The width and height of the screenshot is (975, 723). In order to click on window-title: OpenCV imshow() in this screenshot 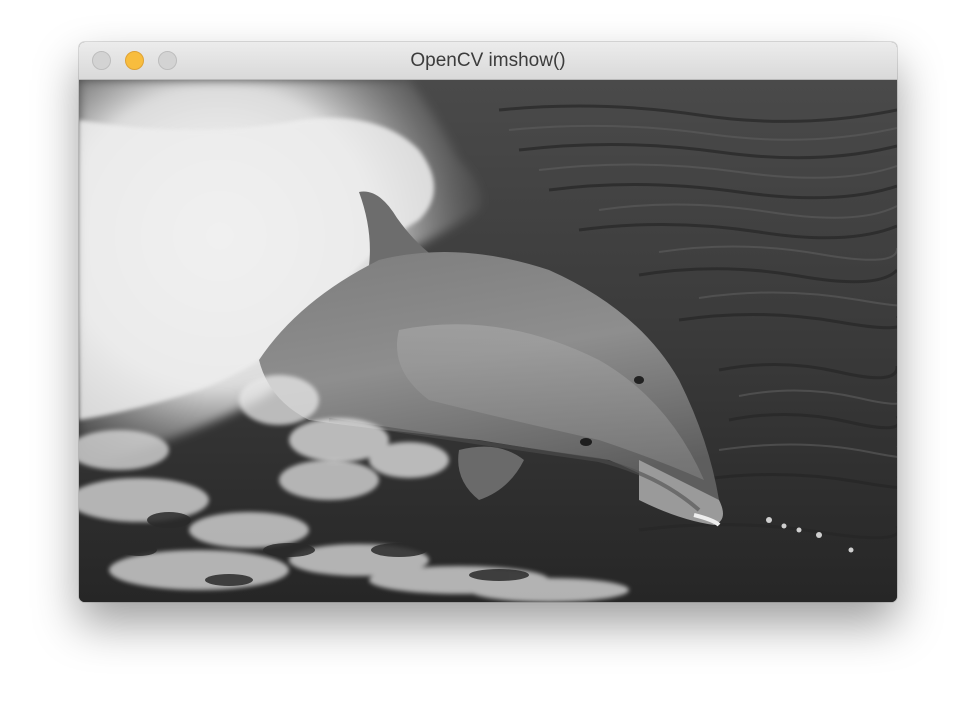, I will do `click(488, 60)`.